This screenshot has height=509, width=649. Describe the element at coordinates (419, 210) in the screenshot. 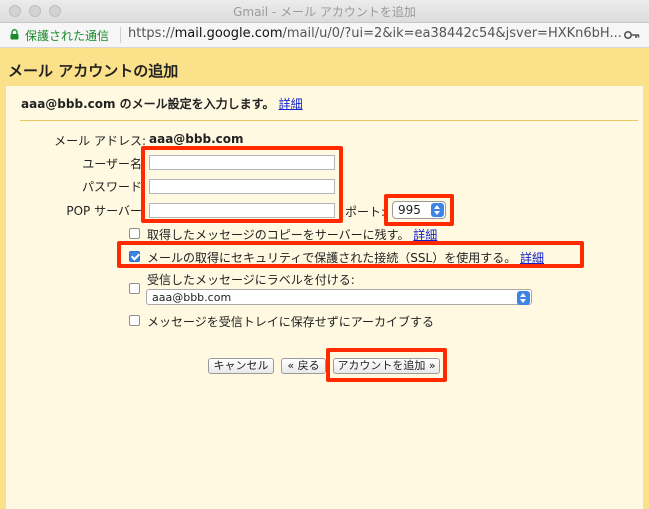

I see `port-highlight` at that location.